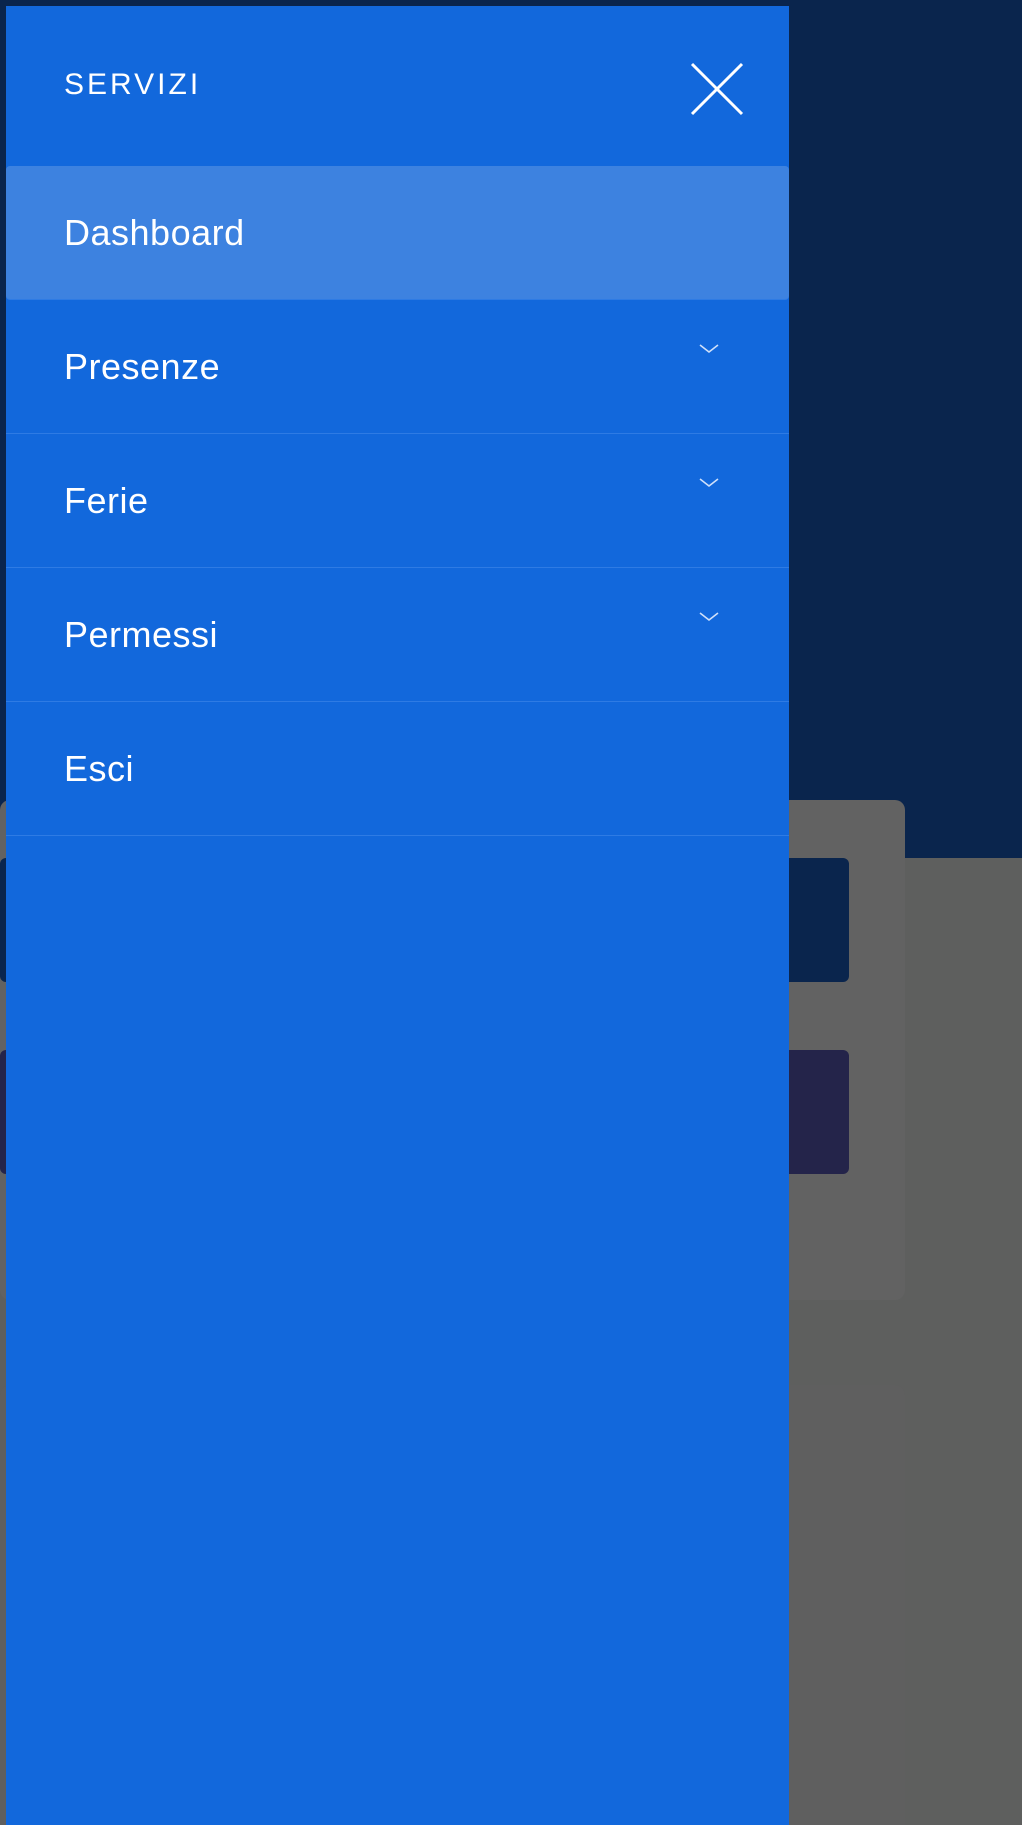  I want to click on close-icon, so click(717, 89).